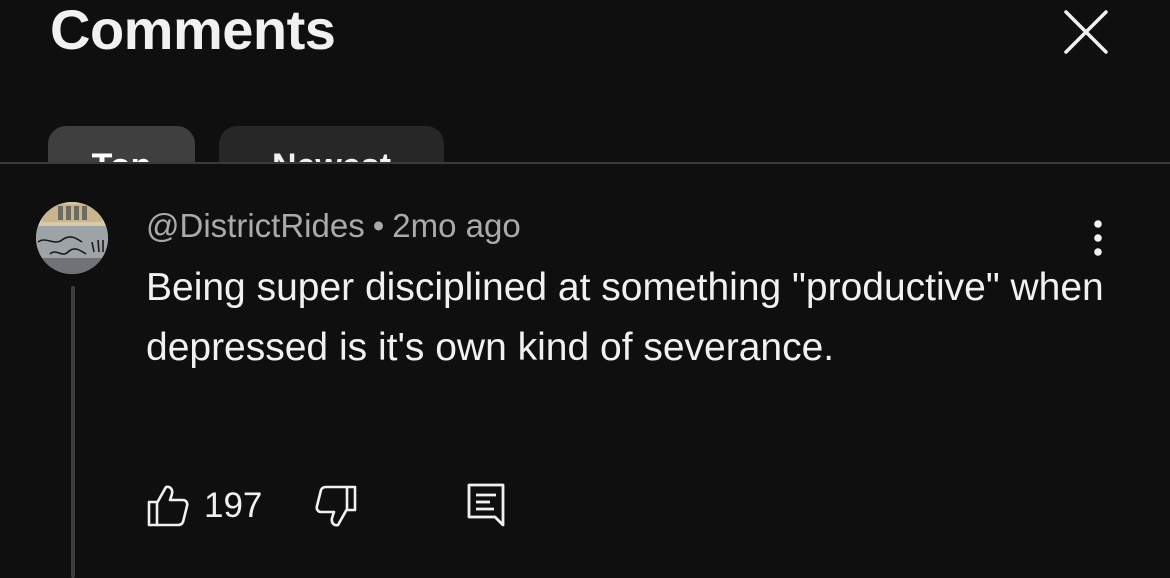  What do you see at coordinates (585, 163) in the screenshot?
I see `header-divider` at bounding box center [585, 163].